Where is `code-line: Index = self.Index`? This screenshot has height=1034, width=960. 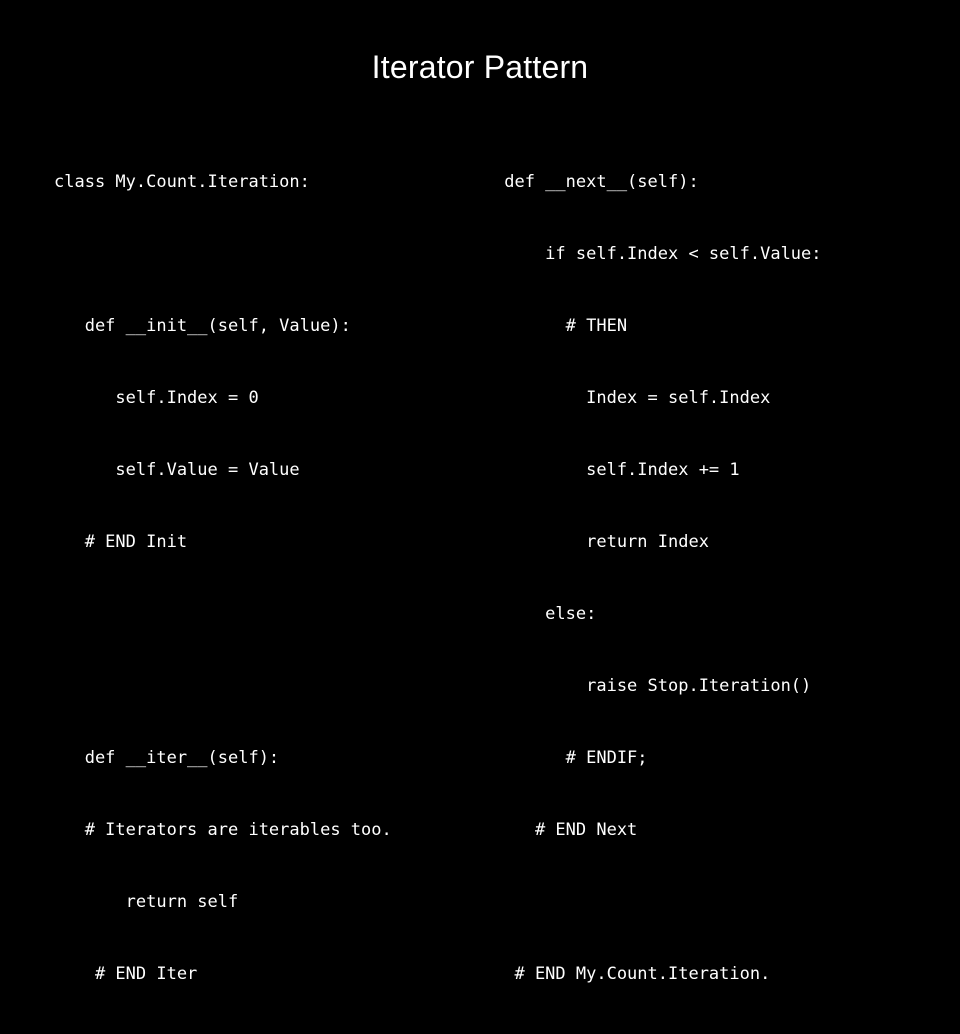 code-line: Index = self.Index is located at coordinates (632, 398).